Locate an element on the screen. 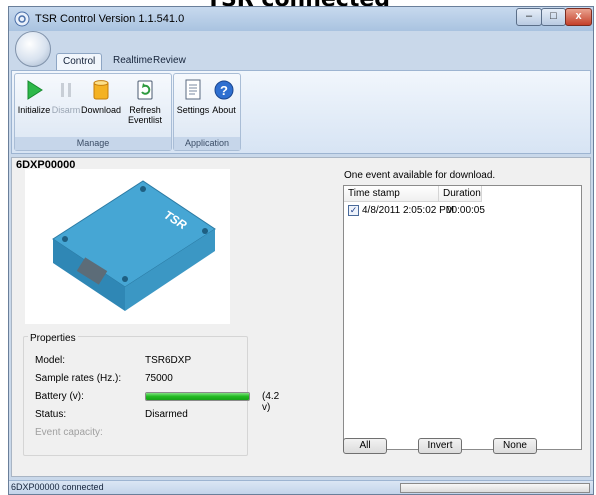  event-capacity-label: Event capacity: is located at coordinates (69, 432).